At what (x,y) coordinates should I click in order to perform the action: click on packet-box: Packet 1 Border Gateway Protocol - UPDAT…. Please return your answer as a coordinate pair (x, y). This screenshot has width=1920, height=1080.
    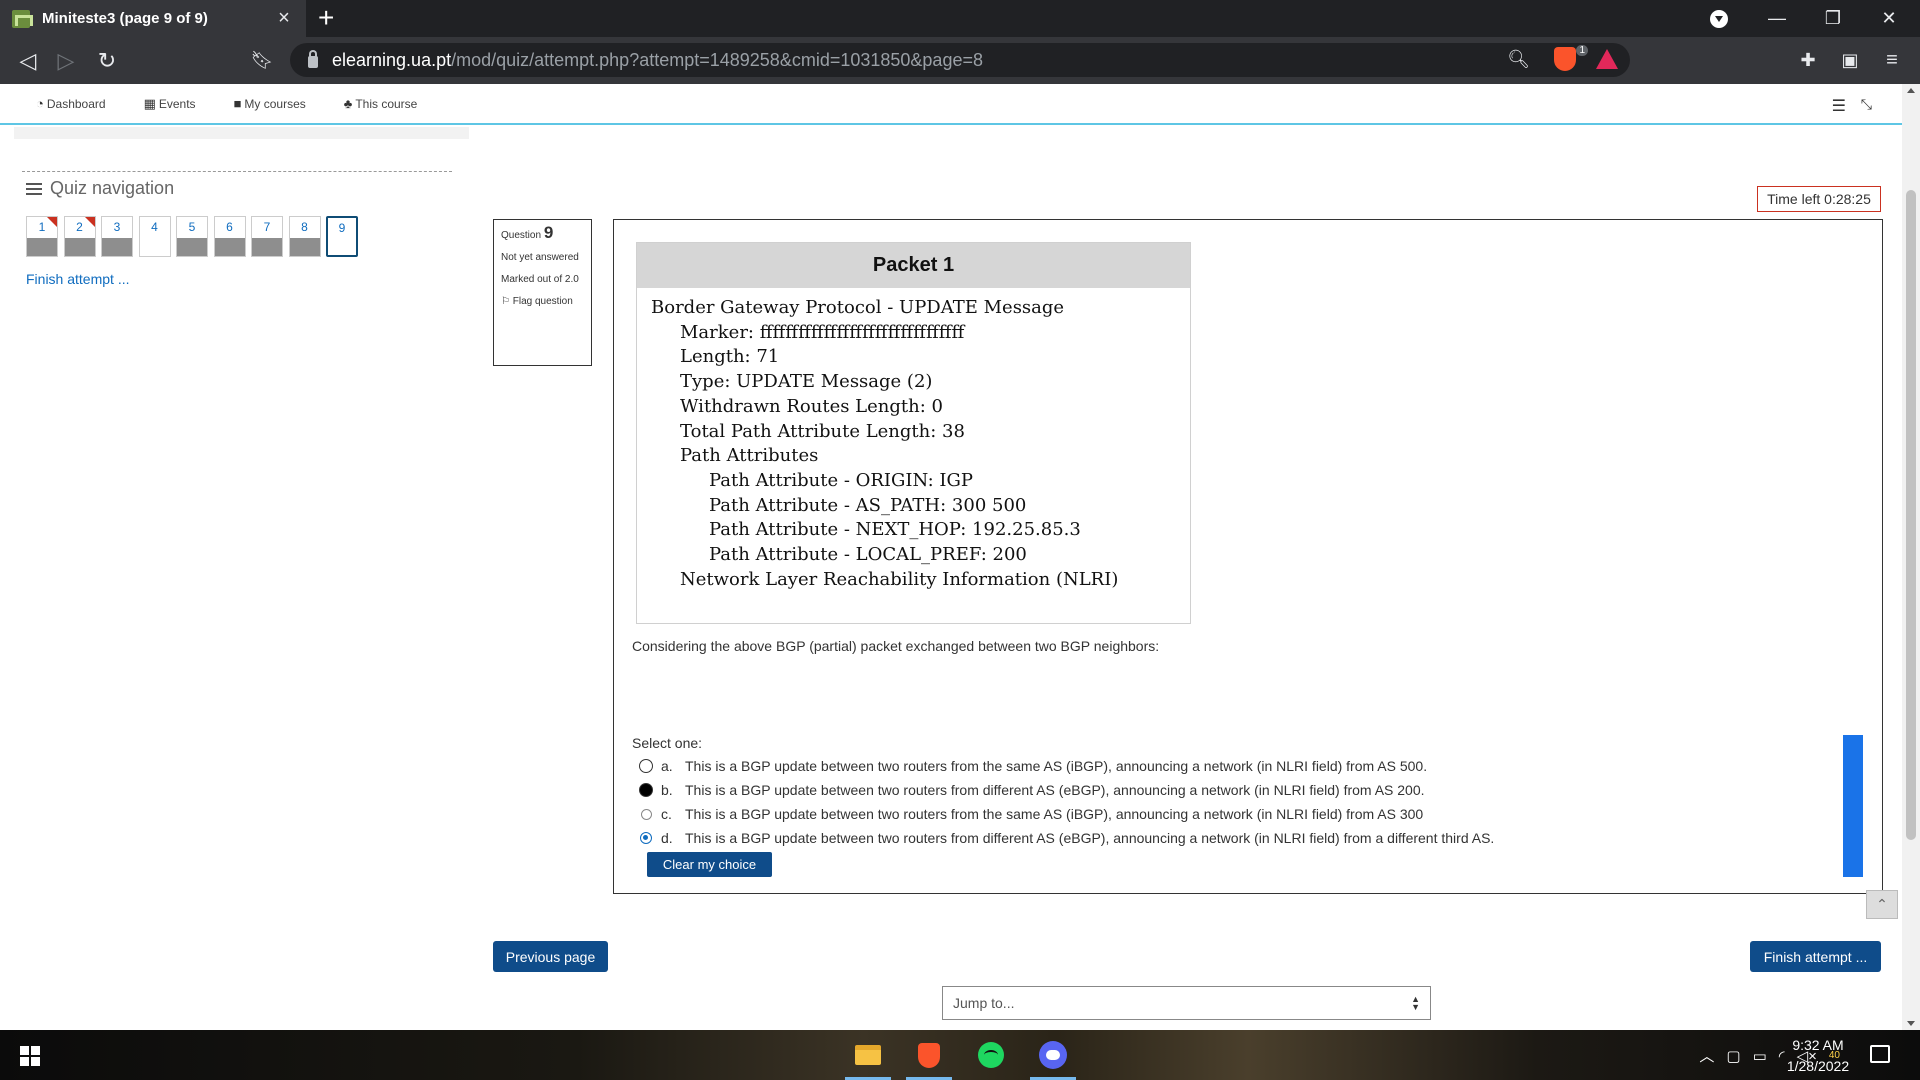
    Looking at the image, I should click on (913, 433).